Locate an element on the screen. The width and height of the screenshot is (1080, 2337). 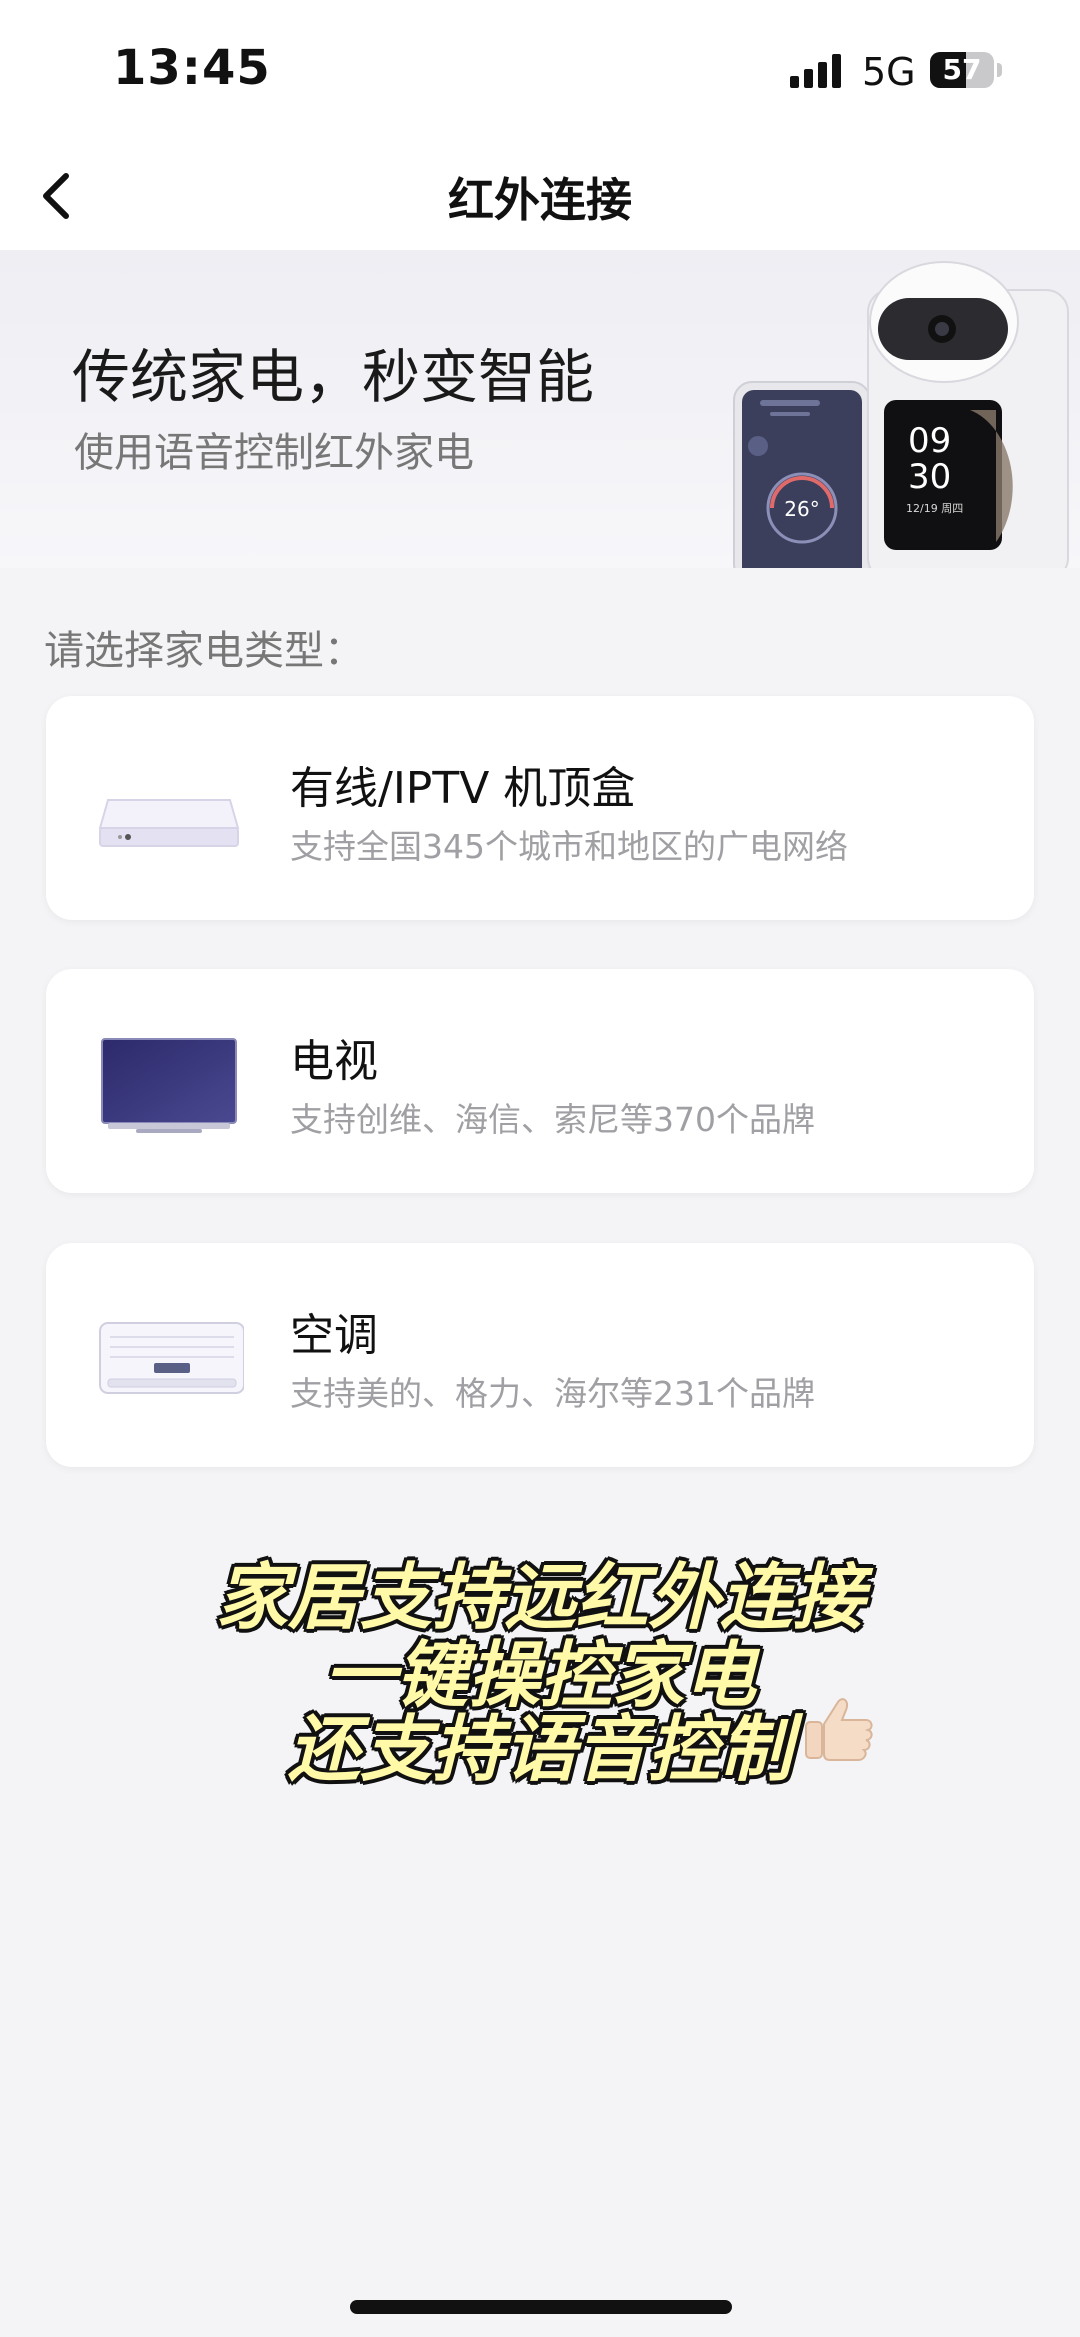
phone-temperature: 26° is located at coordinates (801, 509).